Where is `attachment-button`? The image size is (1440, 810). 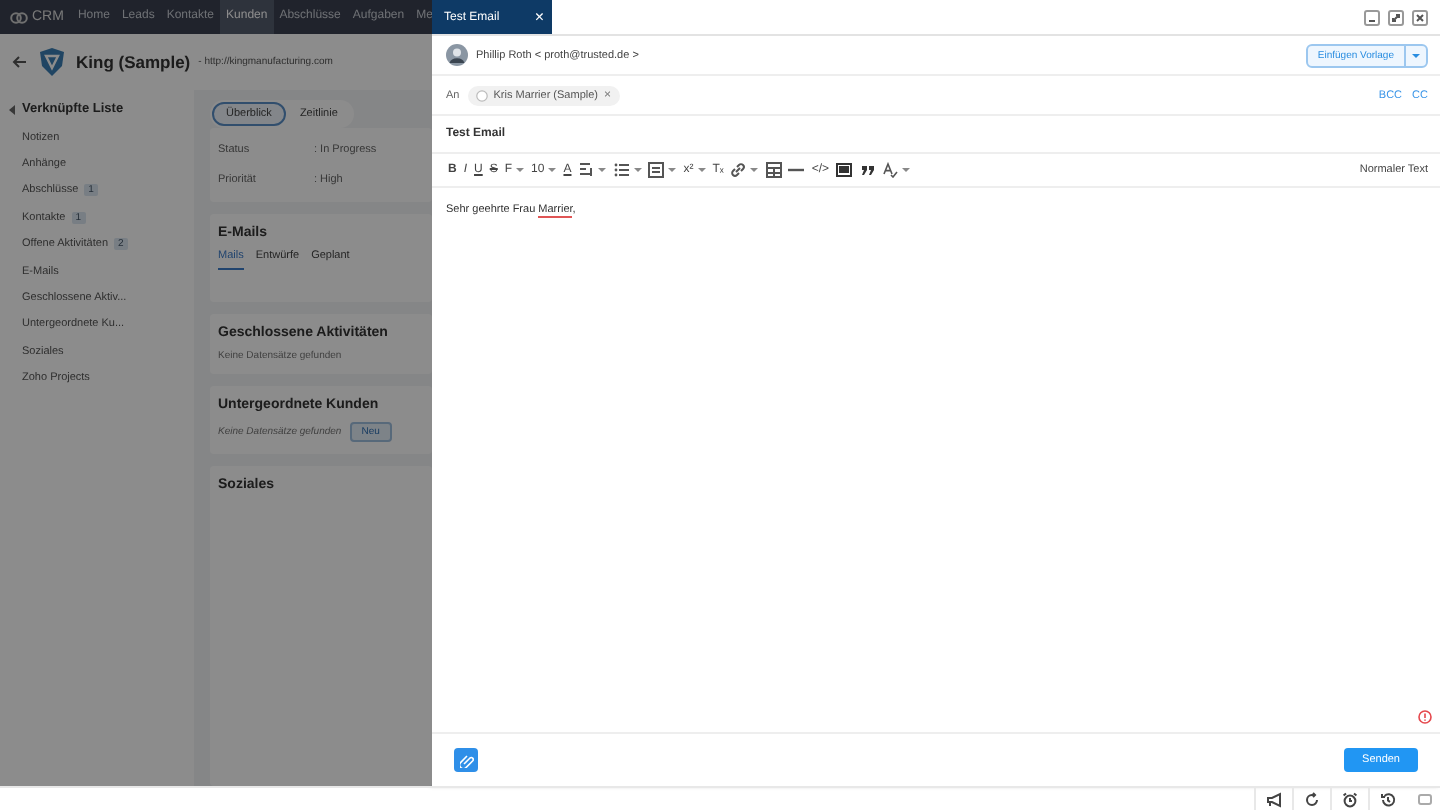 attachment-button is located at coordinates (466, 760).